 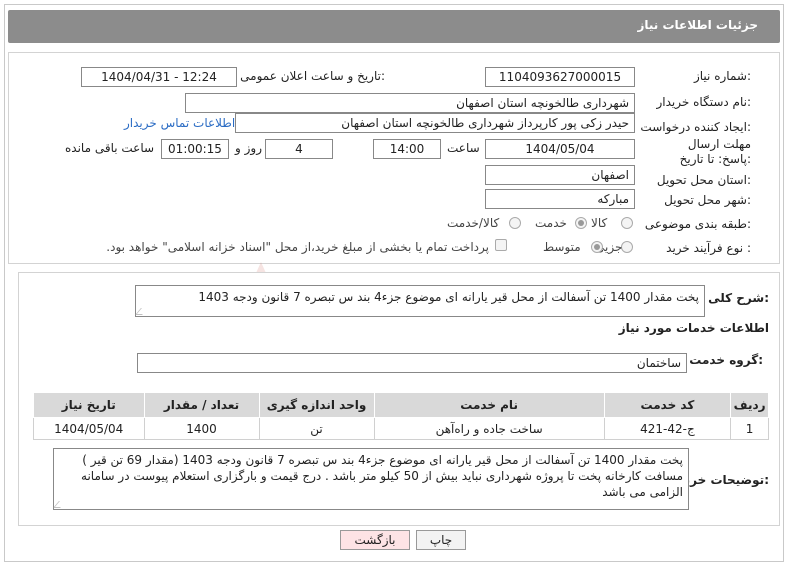 I want to click on deadline-time-label: ساعت, so click(x=463, y=148).